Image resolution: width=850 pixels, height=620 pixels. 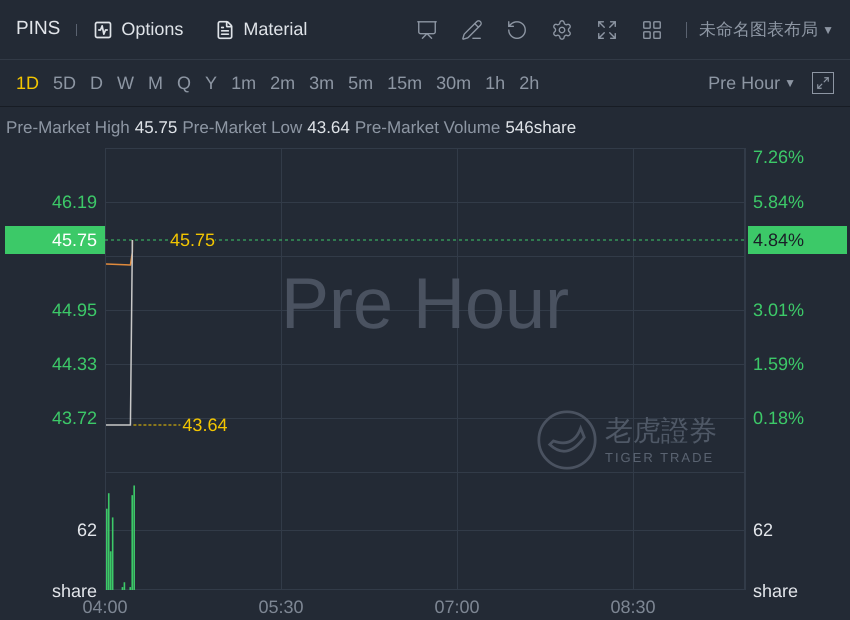 I want to click on stat-value: 546share, so click(x=540, y=127).